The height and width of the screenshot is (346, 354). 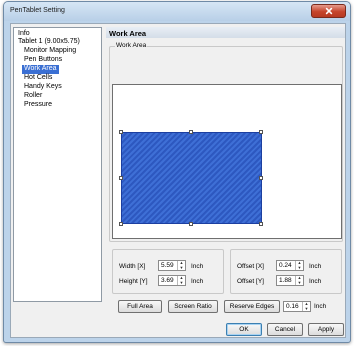 I want to click on height-unit: Inch, so click(x=197, y=281).